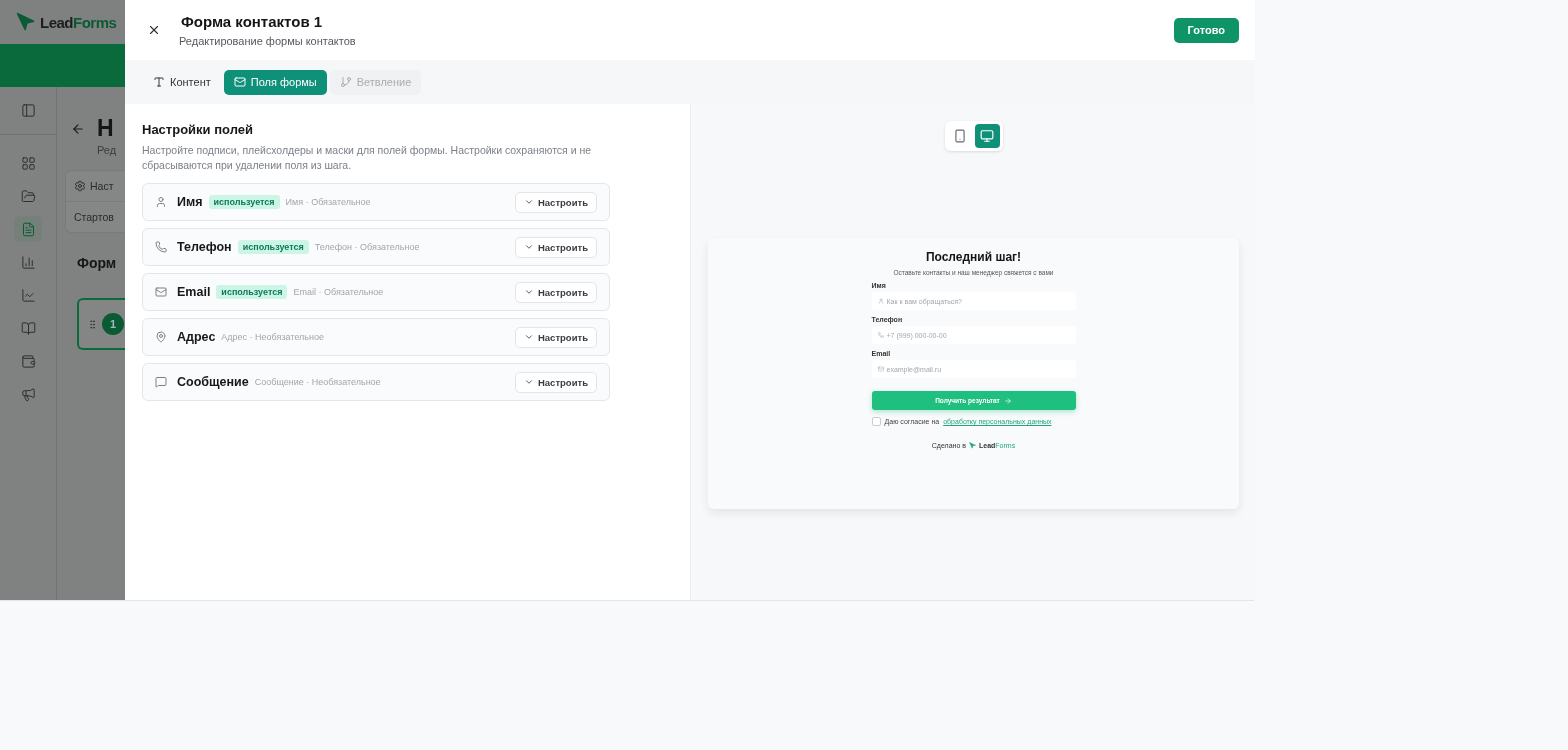  I want to click on document-icon, so click(28, 229).